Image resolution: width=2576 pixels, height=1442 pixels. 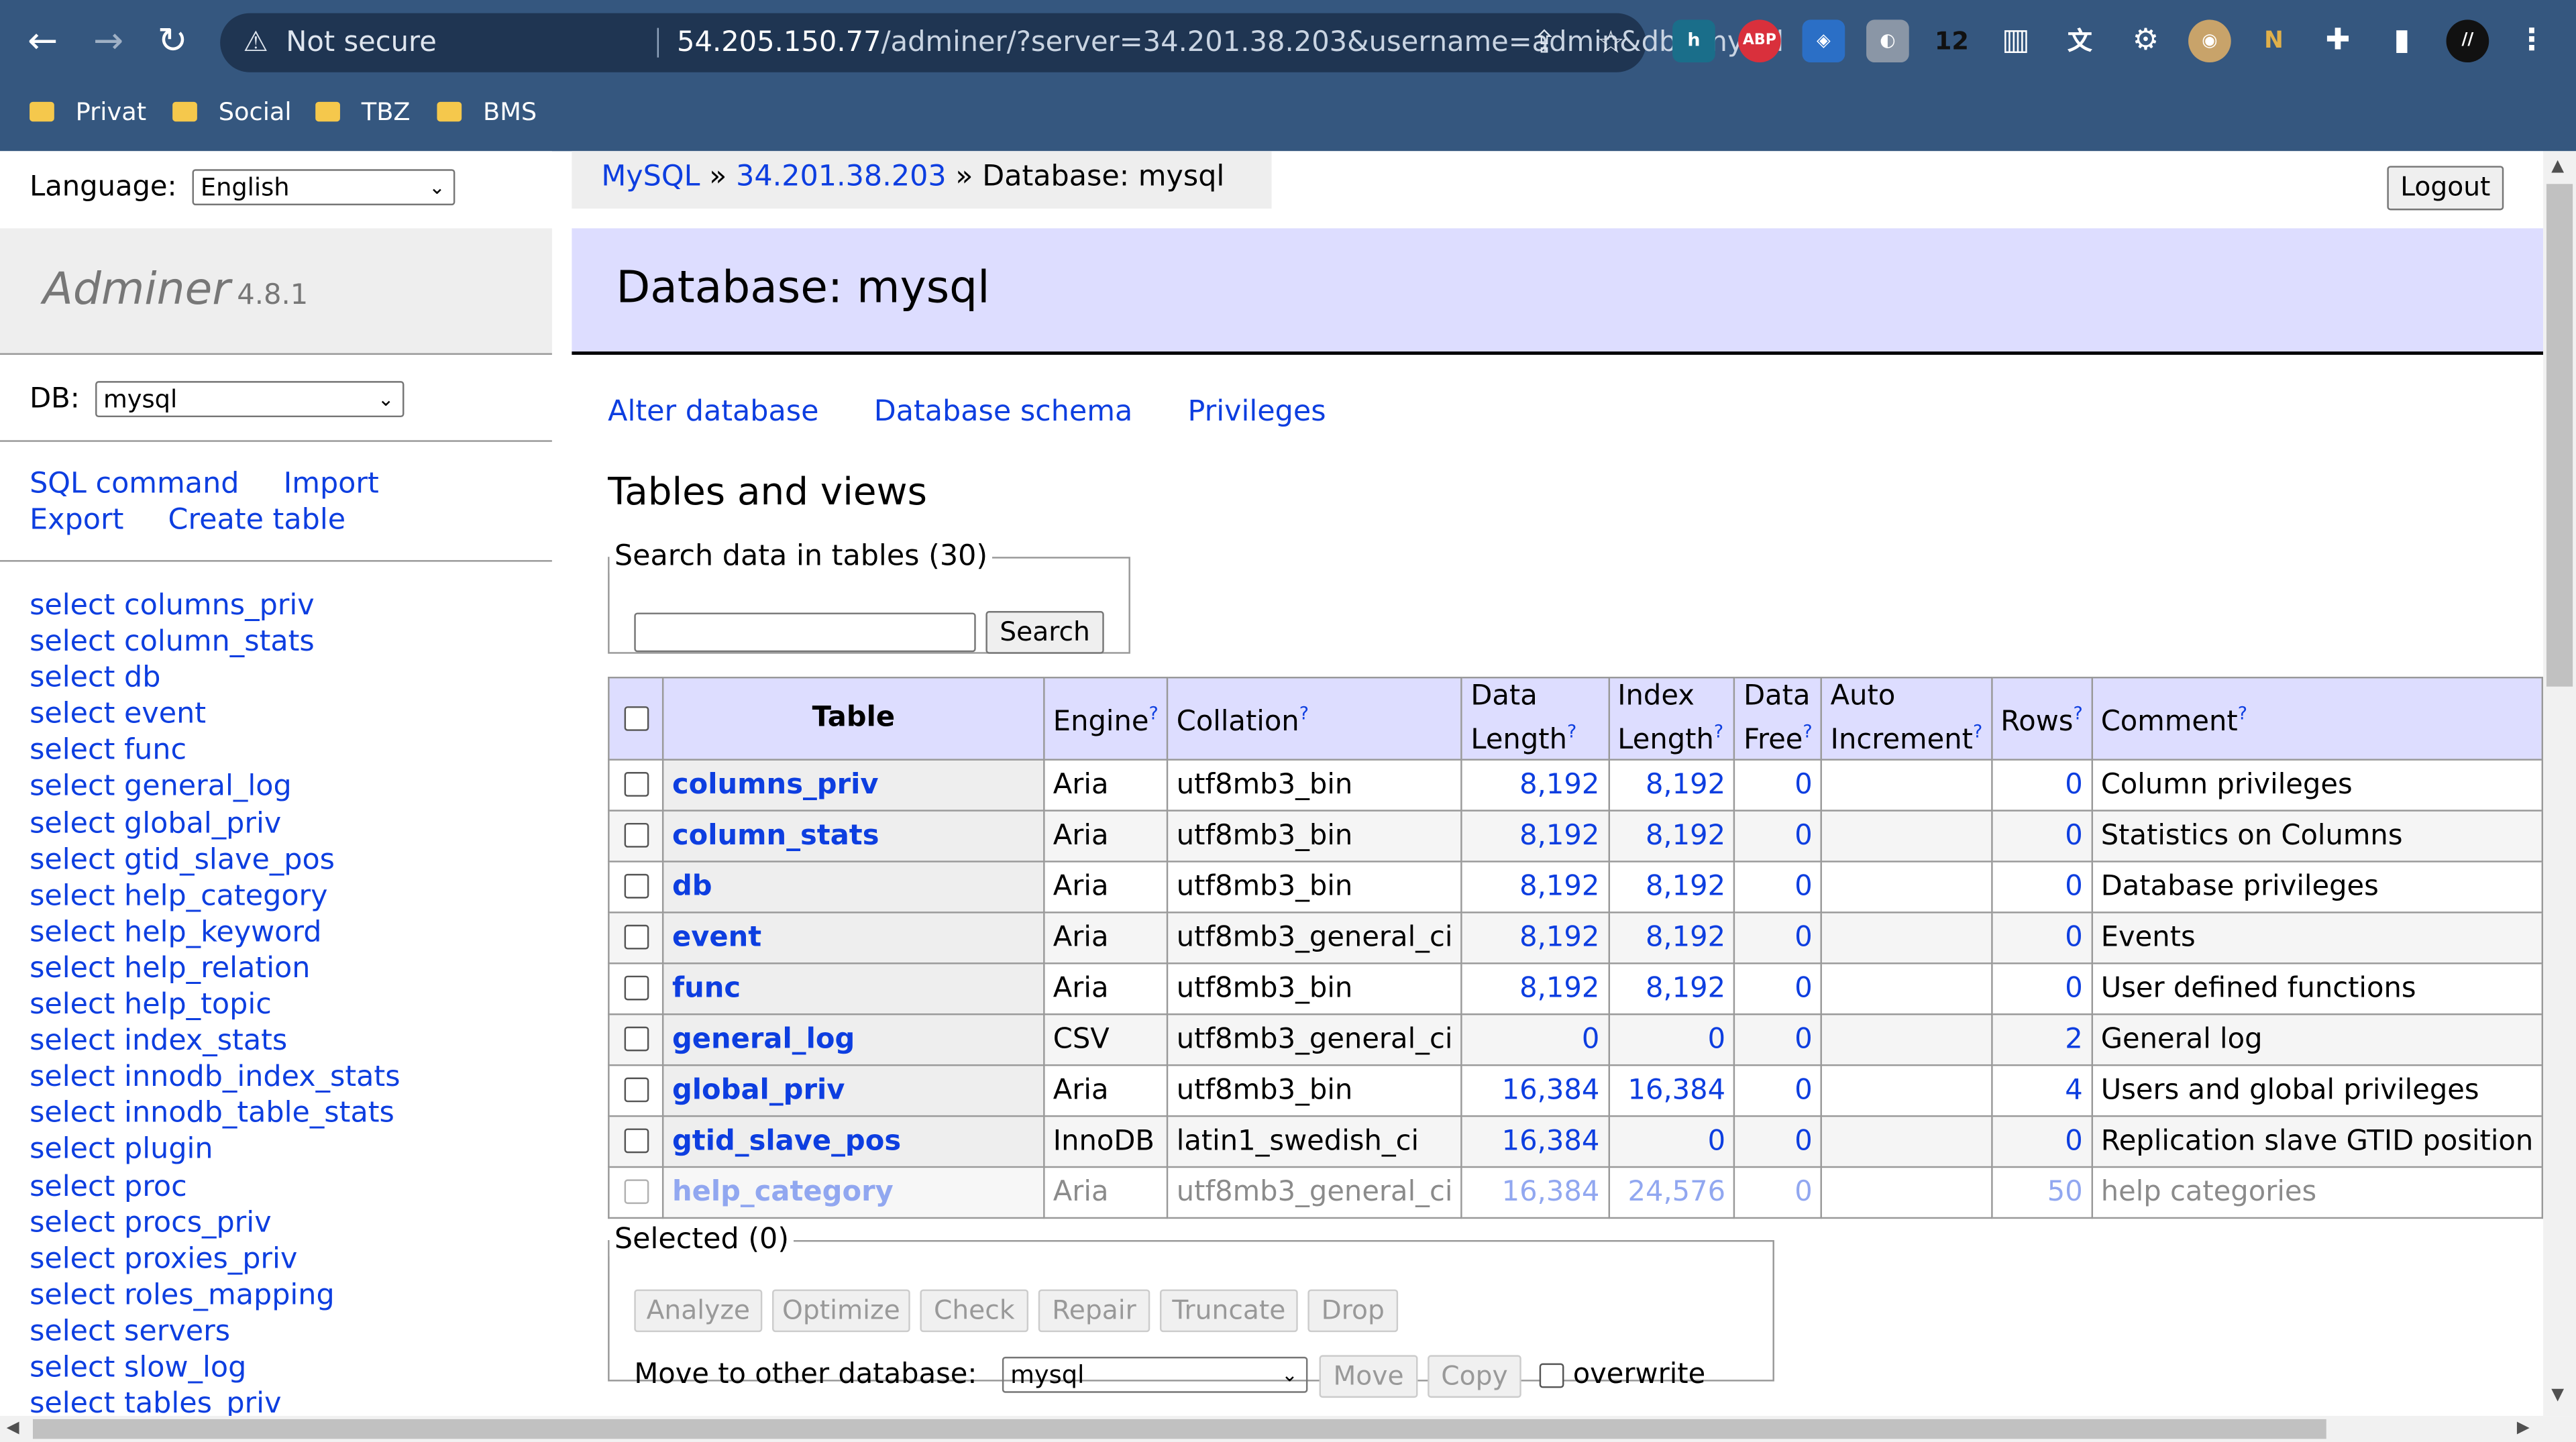 I want to click on repair-button: Repair, so click(x=1094, y=1311).